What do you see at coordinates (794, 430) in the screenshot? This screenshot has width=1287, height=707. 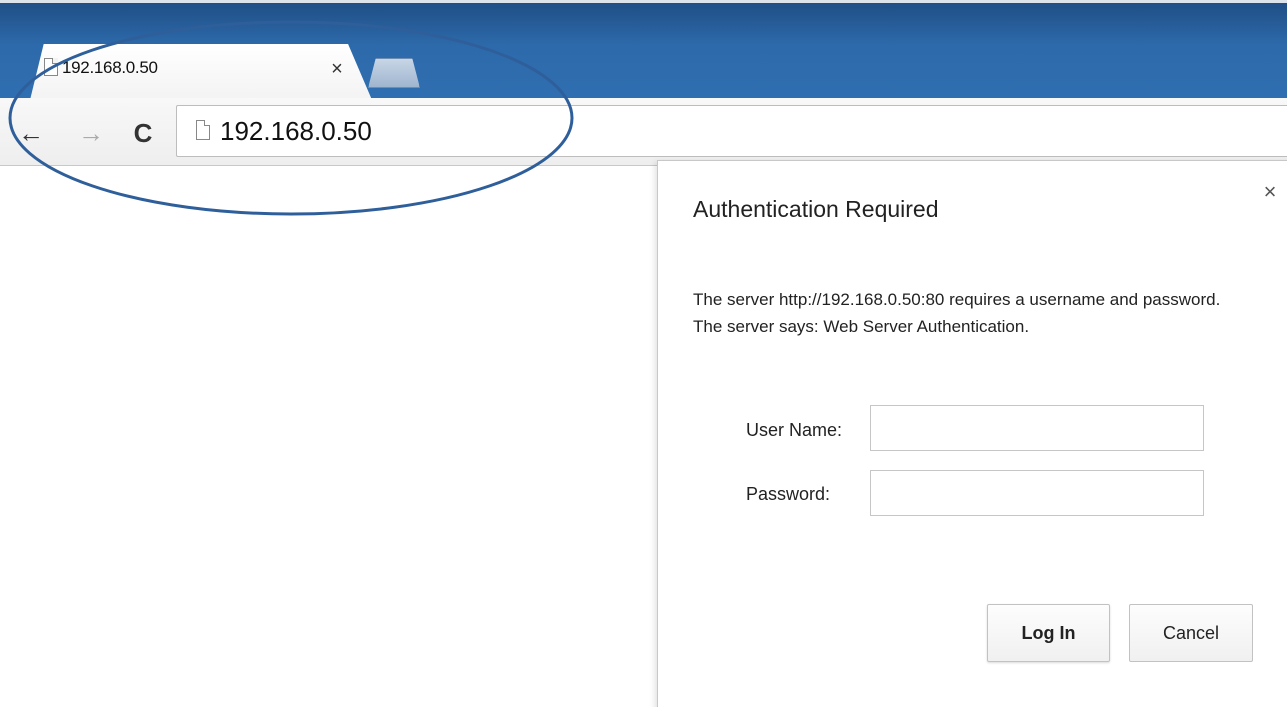 I see `username-label: User Name:` at bounding box center [794, 430].